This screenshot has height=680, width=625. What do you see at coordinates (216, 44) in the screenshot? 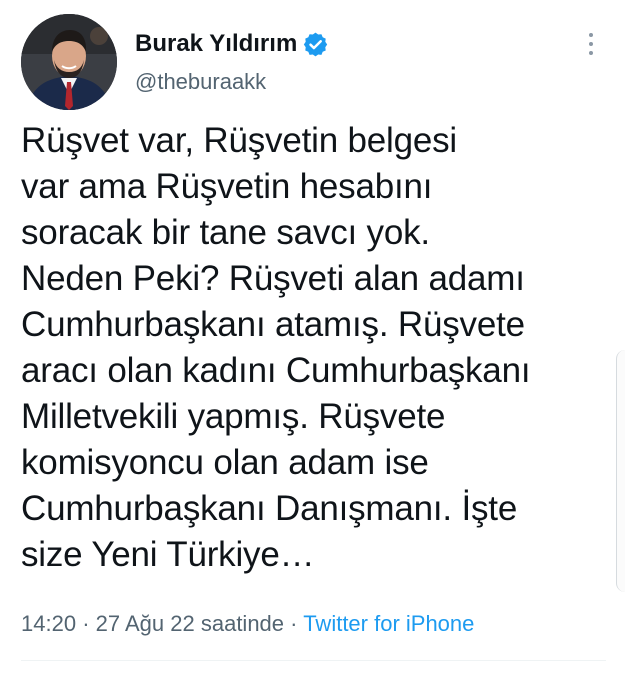
I see `author-name: Burak Yıldırım` at bounding box center [216, 44].